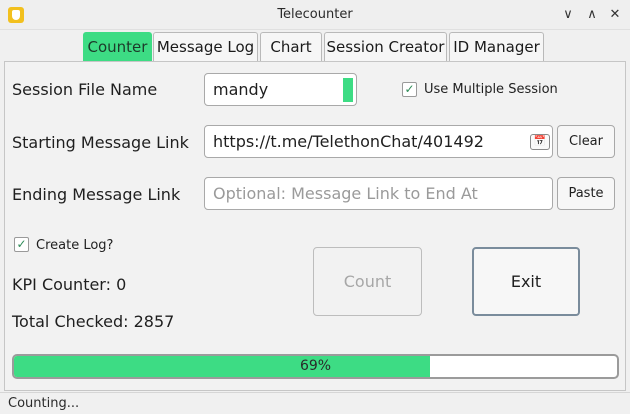  I want to click on progress-bar: 69%, so click(315, 366).